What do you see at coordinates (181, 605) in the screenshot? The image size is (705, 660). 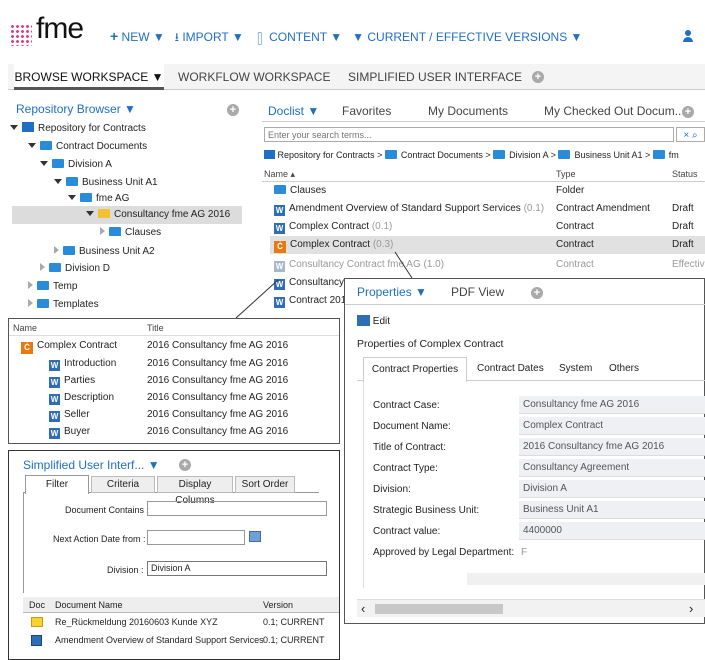 I see `simple-results-header: Doc Document Name Version` at bounding box center [181, 605].